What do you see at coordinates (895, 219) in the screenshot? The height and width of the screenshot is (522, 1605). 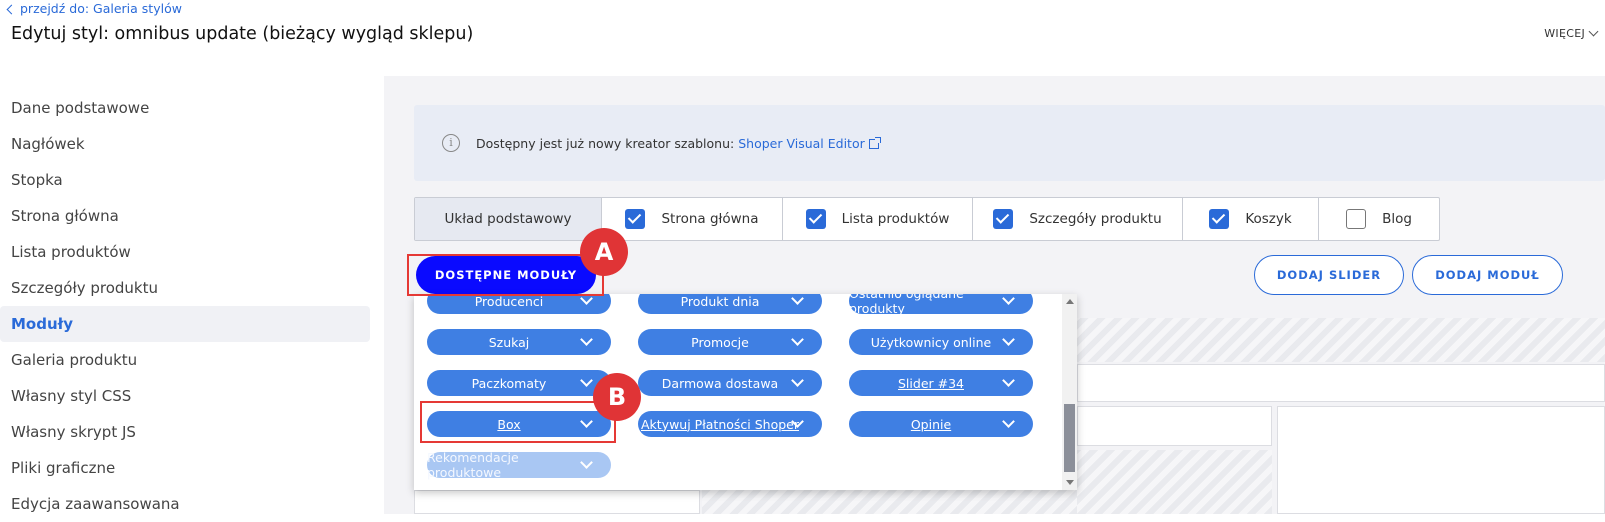 I see `tab-label: Lista produktów` at bounding box center [895, 219].